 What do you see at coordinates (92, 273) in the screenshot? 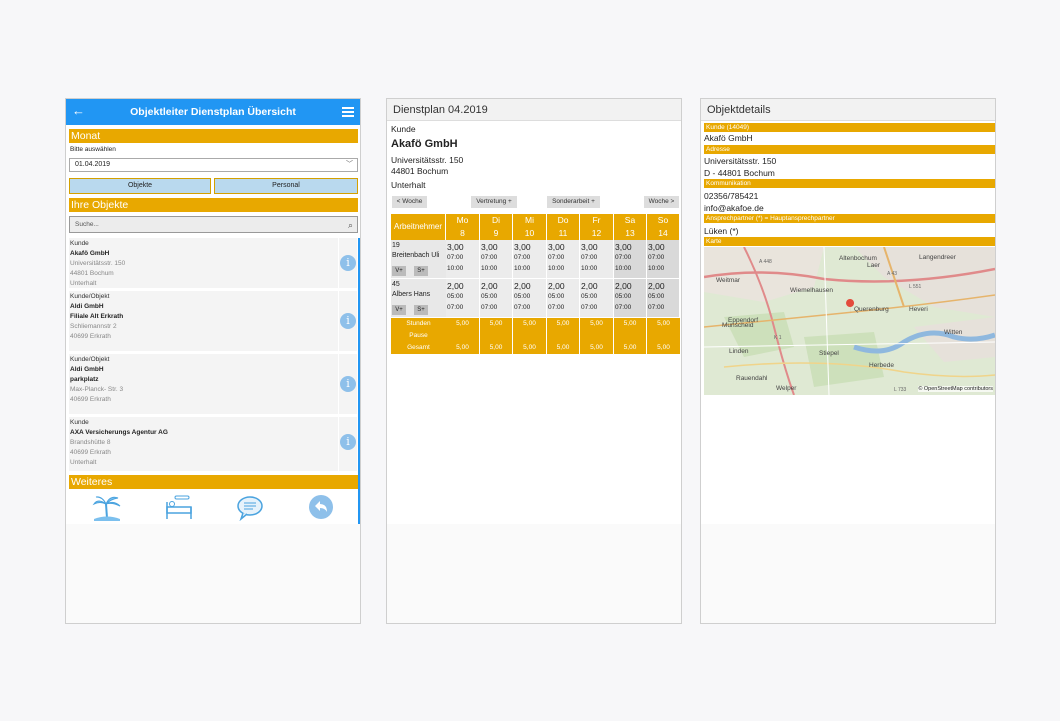
I see `card-line: 44801 Bochum` at bounding box center [92, 273].